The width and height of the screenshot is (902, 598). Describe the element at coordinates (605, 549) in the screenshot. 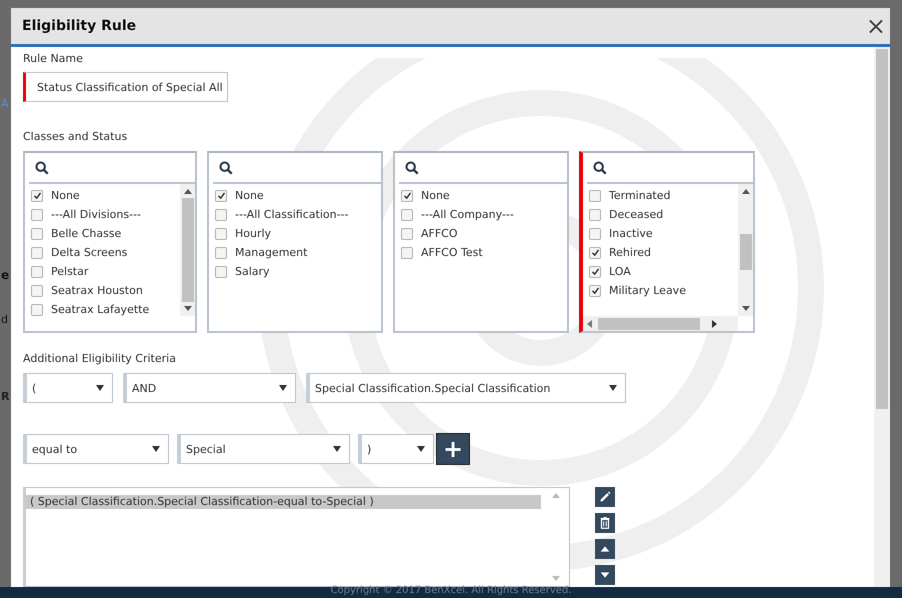

I see `up-arrow-button` at that location.